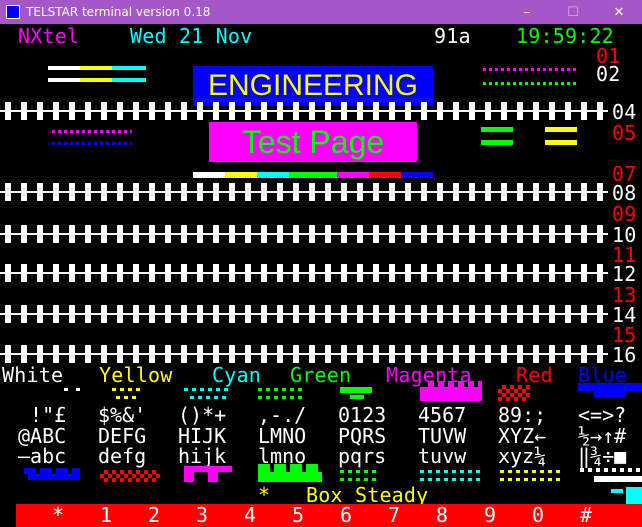 The image size is (642, 527). I want to click on window-controls: – ☐ ✕, so click(573, 12).